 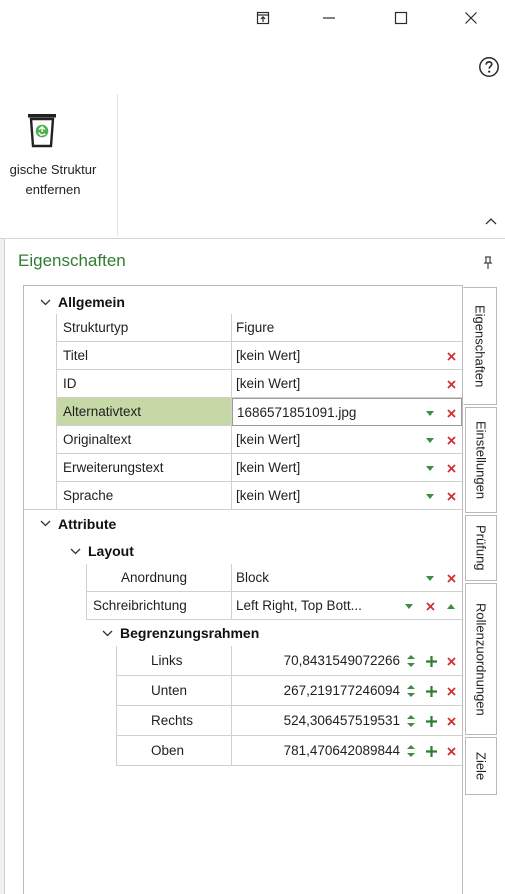 I want to click on tab-ziele: Ziele, so click(x=481, y=766).